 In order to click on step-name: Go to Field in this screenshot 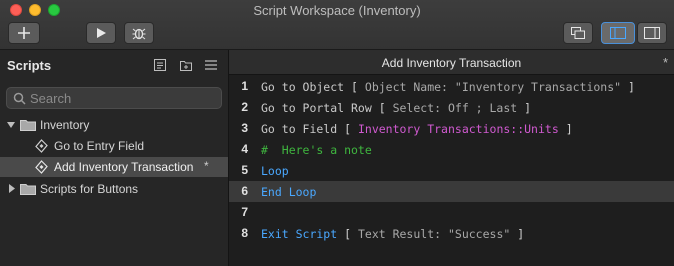, I will do `click(299, 129)`.